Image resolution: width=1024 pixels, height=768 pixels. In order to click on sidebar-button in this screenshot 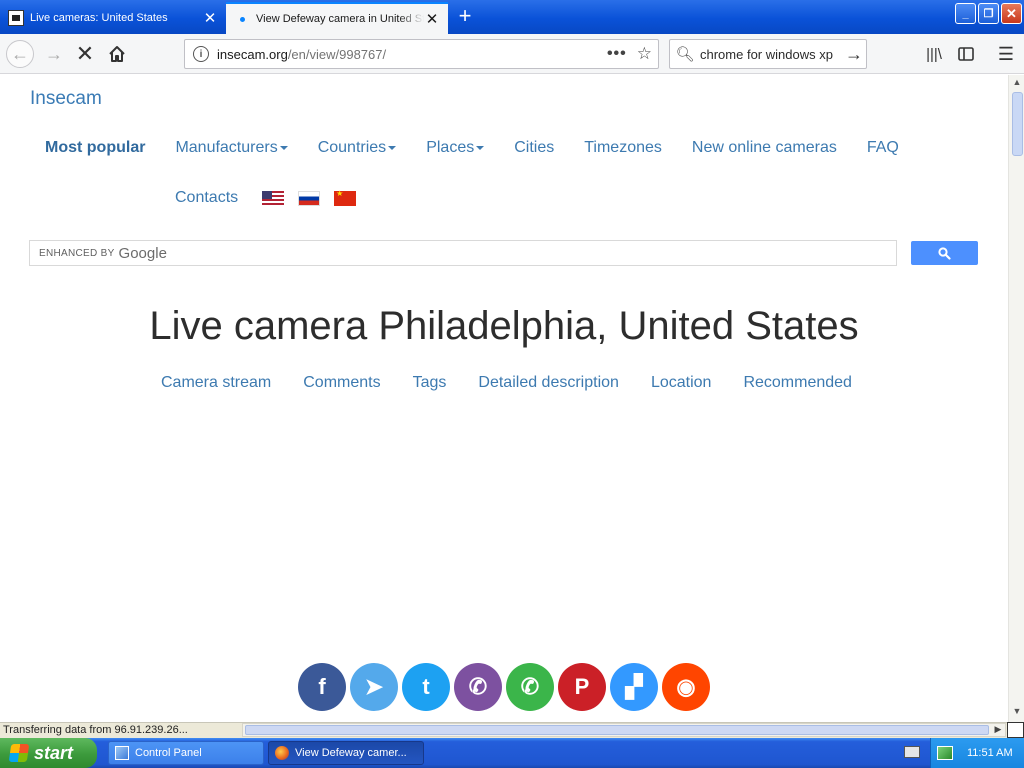, I will do `click(966, 54)`.